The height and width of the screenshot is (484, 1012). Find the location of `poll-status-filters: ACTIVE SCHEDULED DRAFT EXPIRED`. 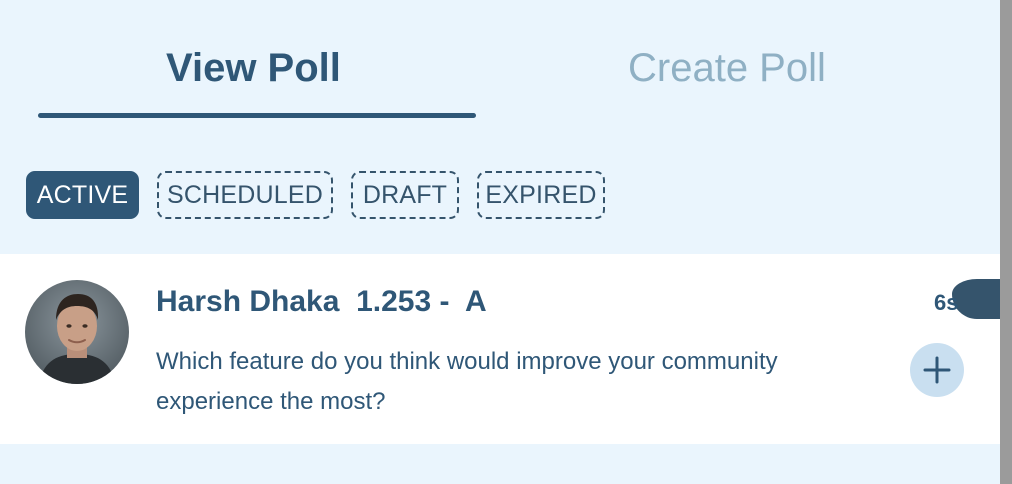

poll-status-filters: ACTIVE SCHEDULED DRAFT EXPIRED is located at coordinates (315, 195).